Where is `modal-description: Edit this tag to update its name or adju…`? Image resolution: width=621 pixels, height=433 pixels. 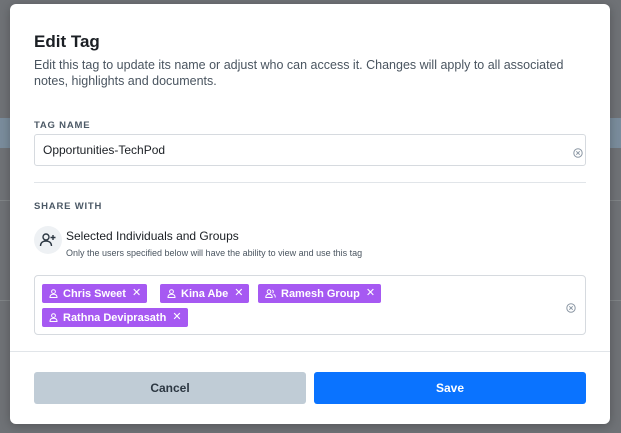
modal-description: Edit this tag to update its name or adju… is located at coordinates (299, 73).